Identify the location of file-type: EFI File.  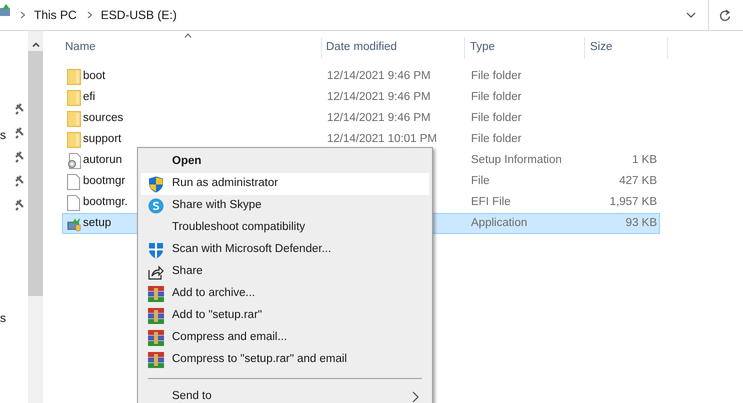
(491, 202).